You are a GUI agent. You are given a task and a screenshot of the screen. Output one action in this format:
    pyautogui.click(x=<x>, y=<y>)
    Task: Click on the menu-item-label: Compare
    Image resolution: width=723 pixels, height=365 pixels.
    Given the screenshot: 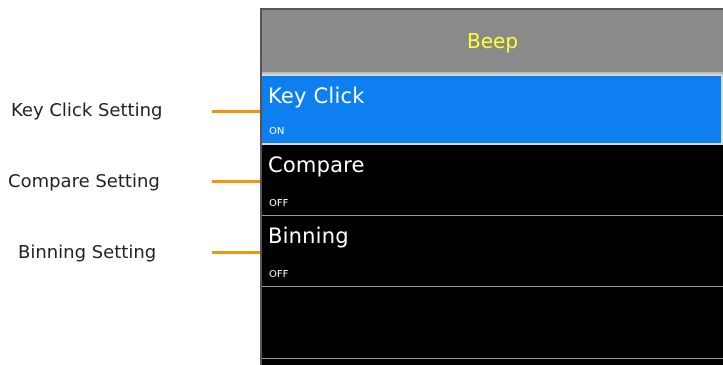 What is the action you would take?
    pyautogui.click(x=316, y=165)
    